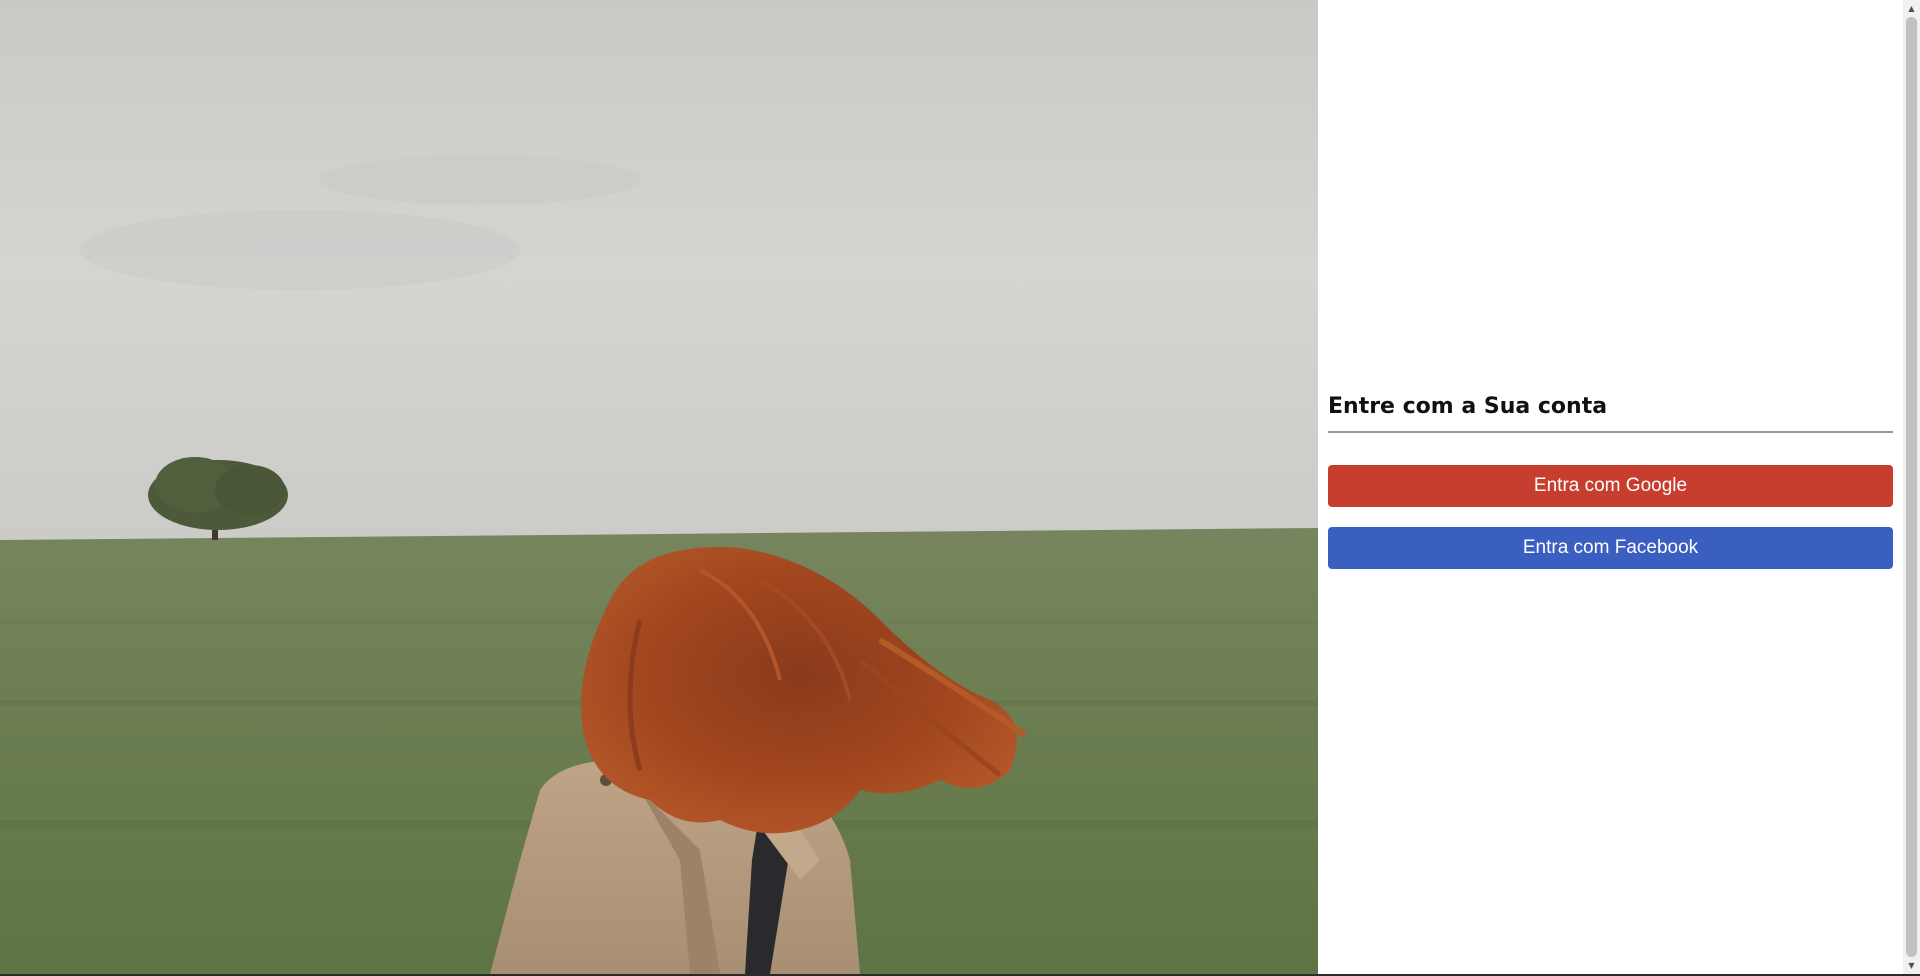  I want to click on vertical-scrollbar: ▲ ▼, so click(1911, 487).